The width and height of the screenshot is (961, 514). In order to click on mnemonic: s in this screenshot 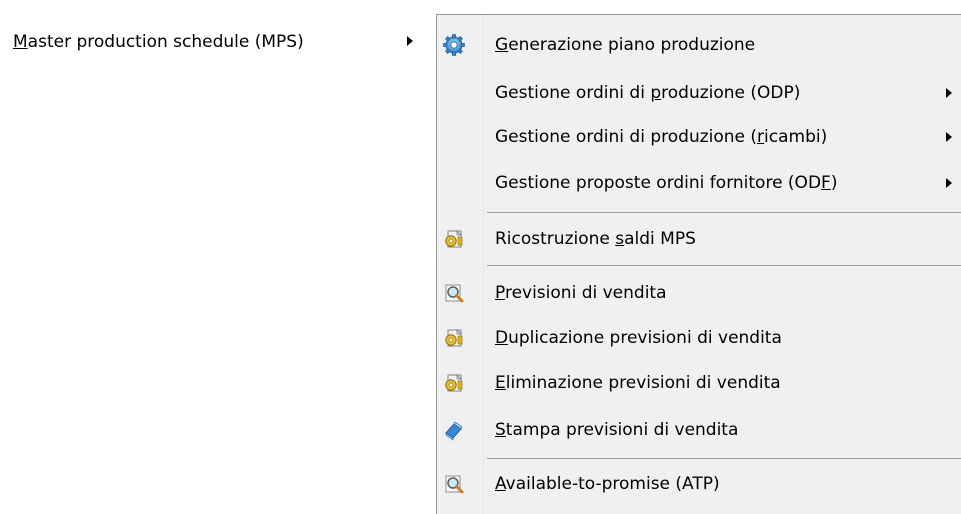, I will do `click(620, 239)`.